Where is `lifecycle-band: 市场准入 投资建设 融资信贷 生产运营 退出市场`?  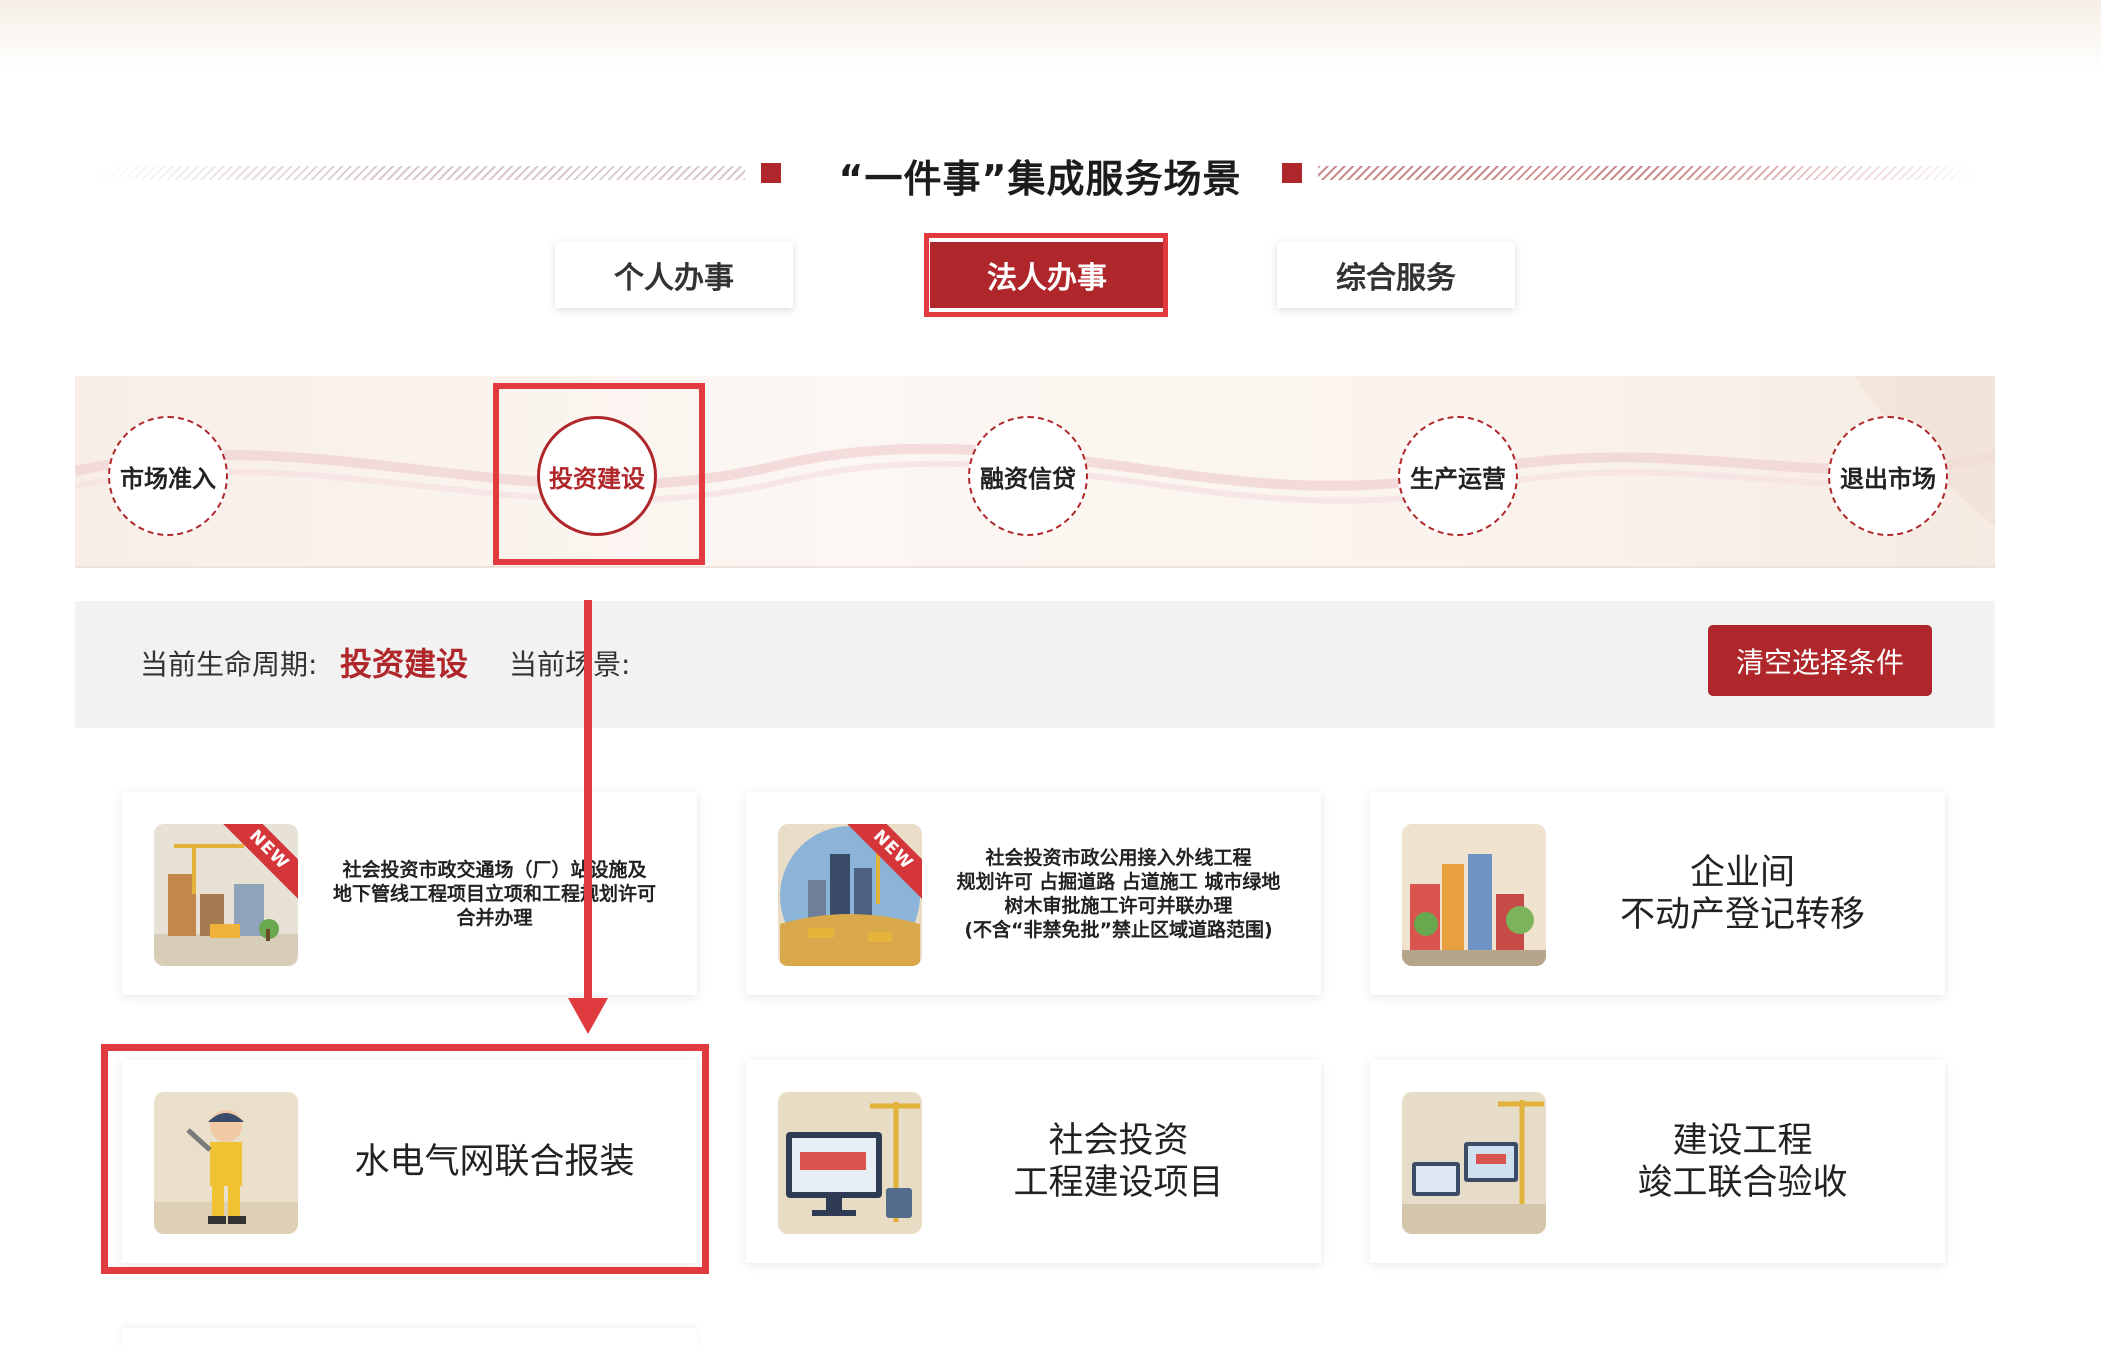 lifecycle-band: 市场准入 投资建设 融资信贷 生产运营 退出市场 is located at coordinates (1035, 472).